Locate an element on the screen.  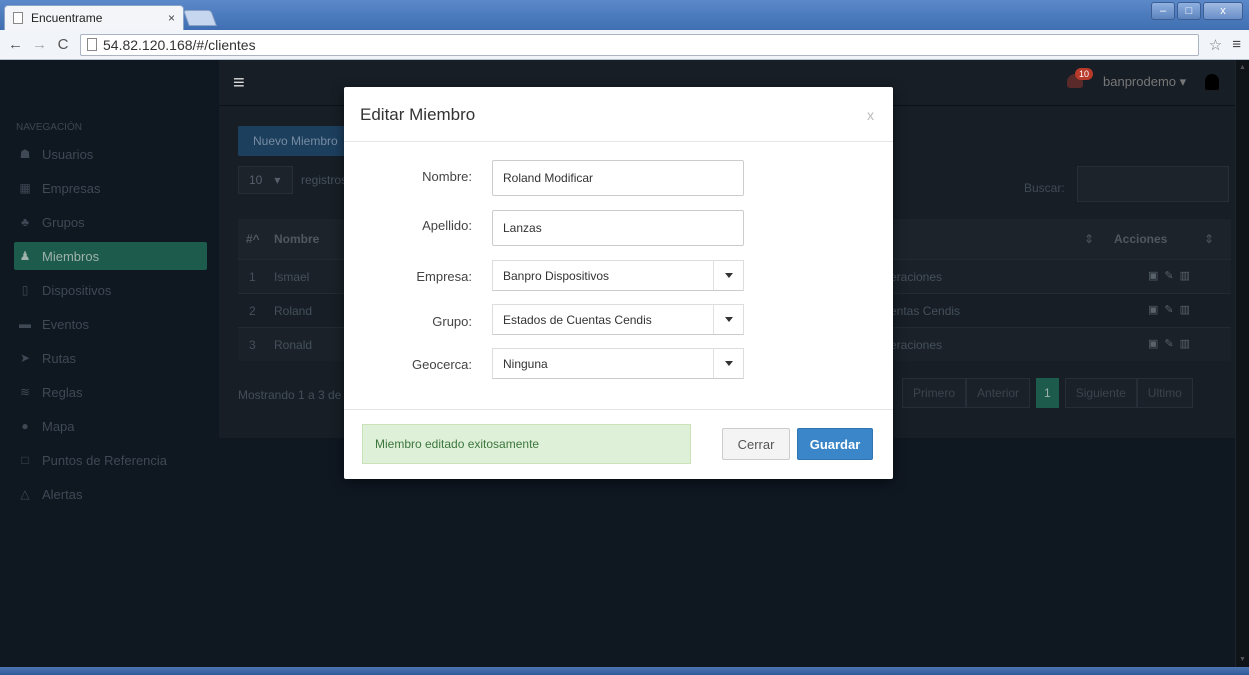
pagination-previous: Anterior is located at coordinates (998, 393).